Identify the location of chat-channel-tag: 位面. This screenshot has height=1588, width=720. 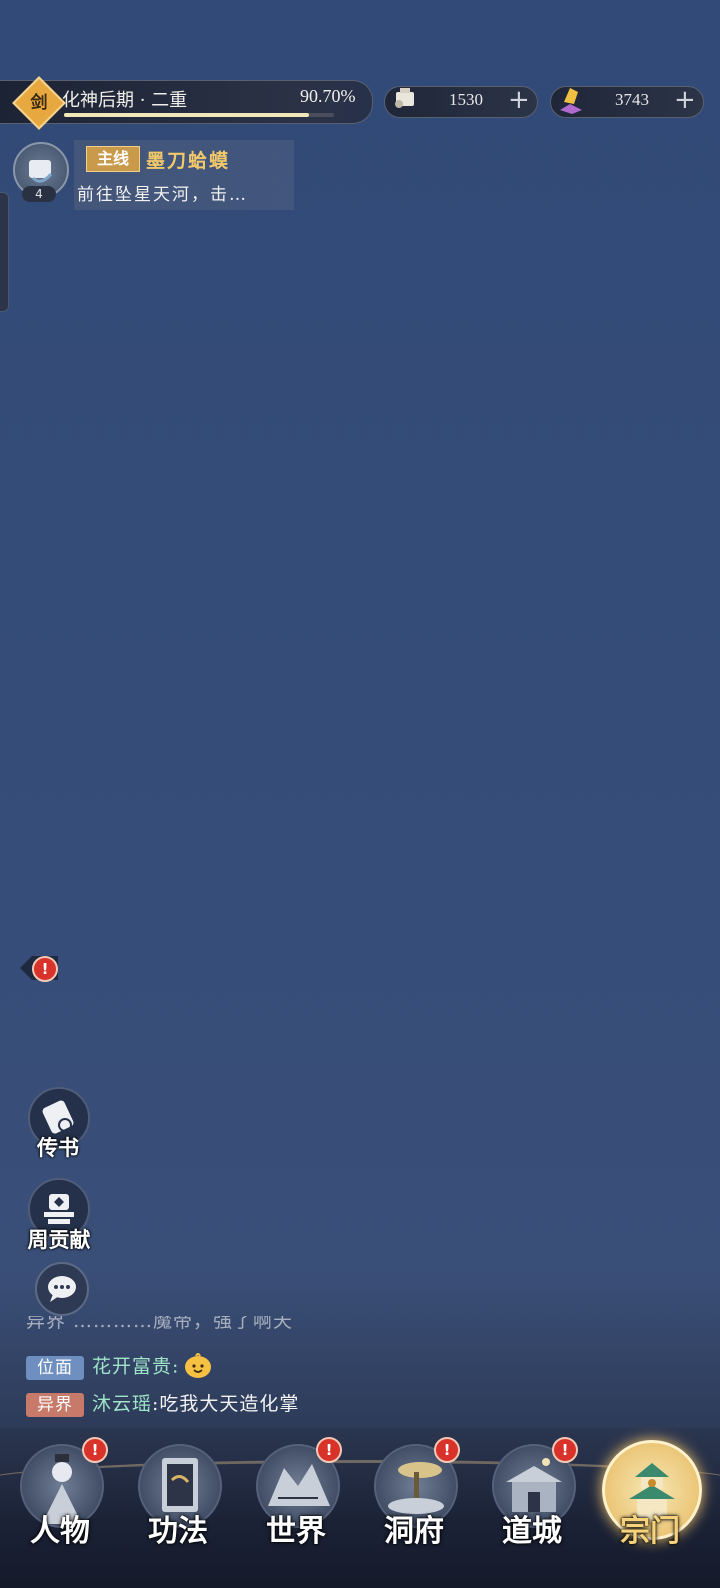
(55, 1367).